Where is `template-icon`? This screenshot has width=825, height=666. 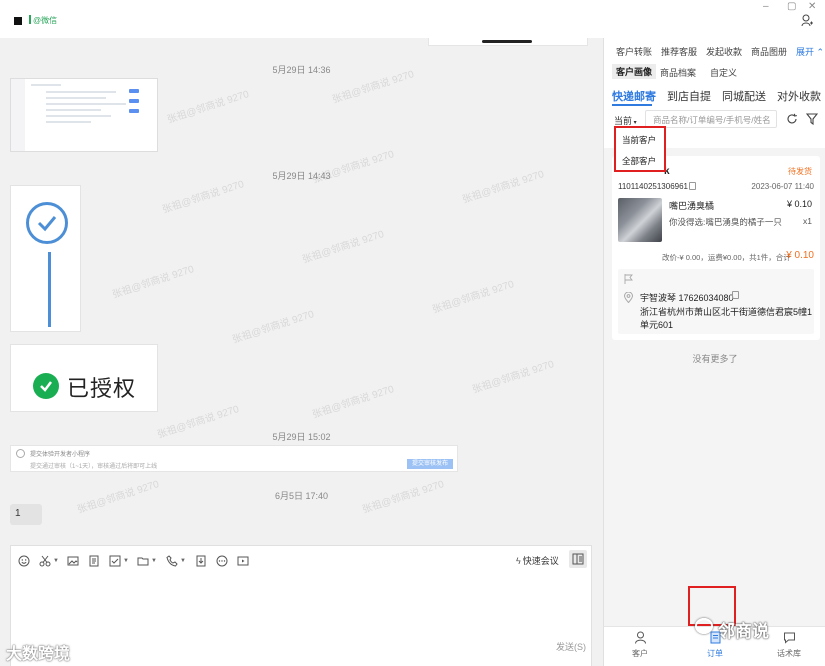
template-icon is located at coordinates (201, 561).